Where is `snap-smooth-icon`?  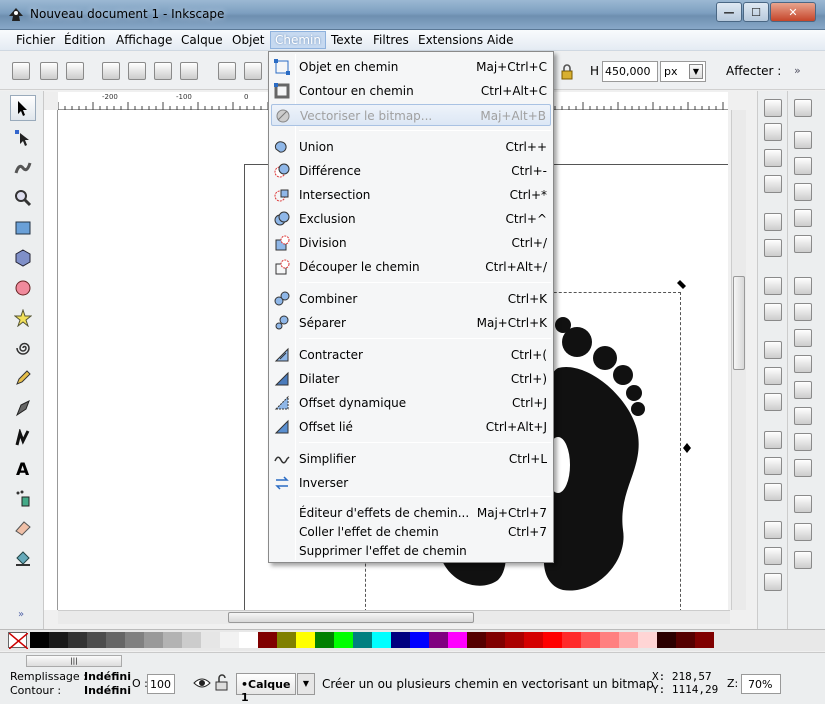 snap-smooth-icon is located at coordinates (803, 390).